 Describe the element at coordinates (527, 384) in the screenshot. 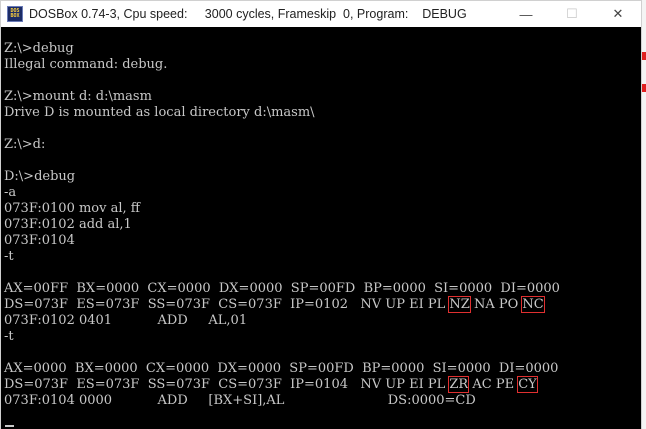

I see `highlighted-flag: CY` at that location.